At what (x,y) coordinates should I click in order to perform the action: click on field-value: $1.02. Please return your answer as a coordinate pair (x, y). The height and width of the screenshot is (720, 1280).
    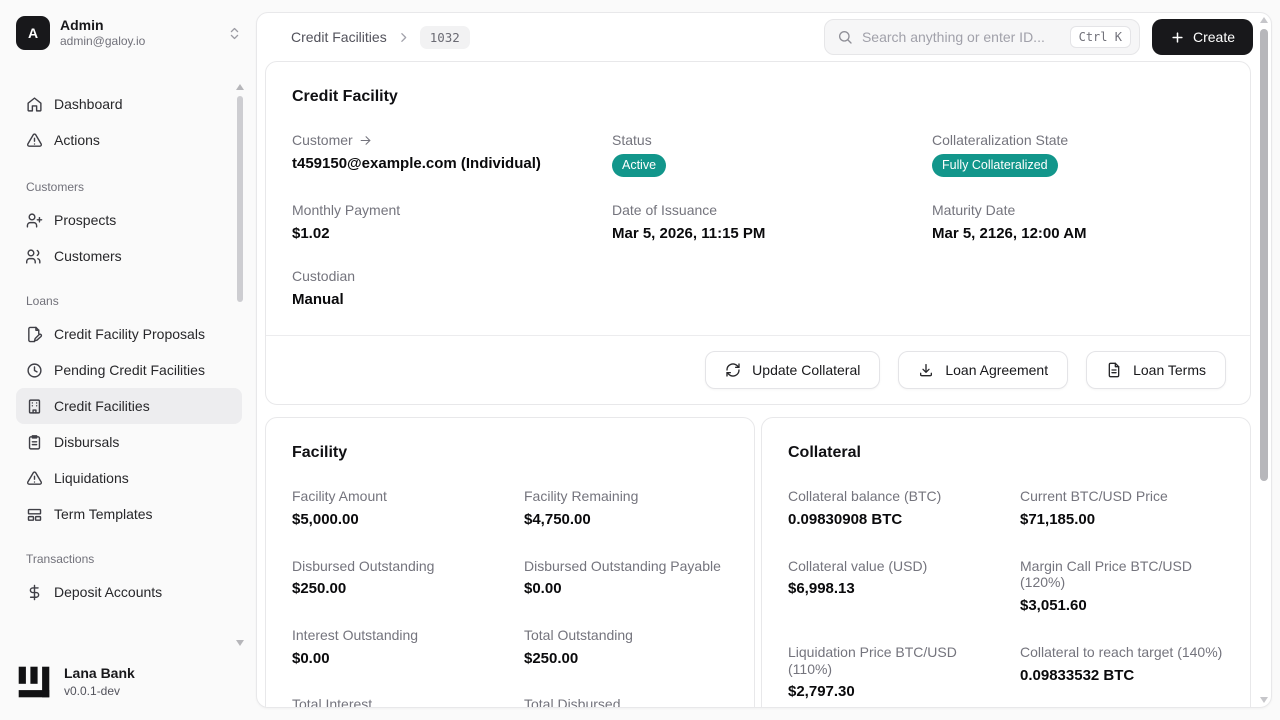
    Looking at the image, I should click on (311, 233).